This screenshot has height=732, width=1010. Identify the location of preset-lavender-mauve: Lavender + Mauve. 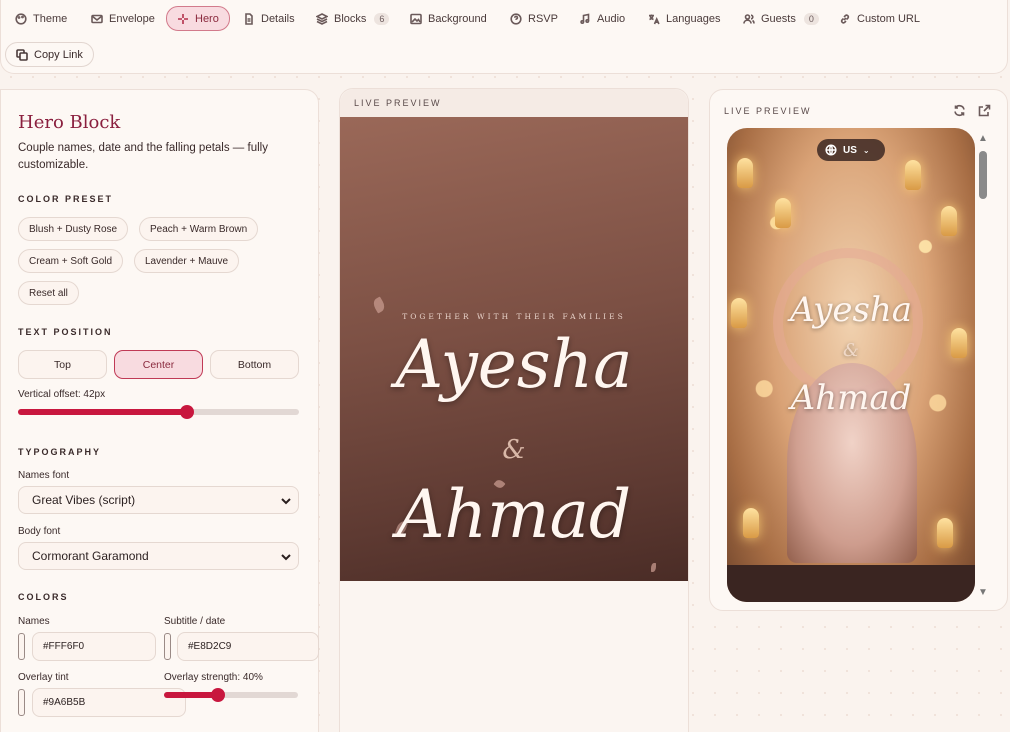
(187, 261).